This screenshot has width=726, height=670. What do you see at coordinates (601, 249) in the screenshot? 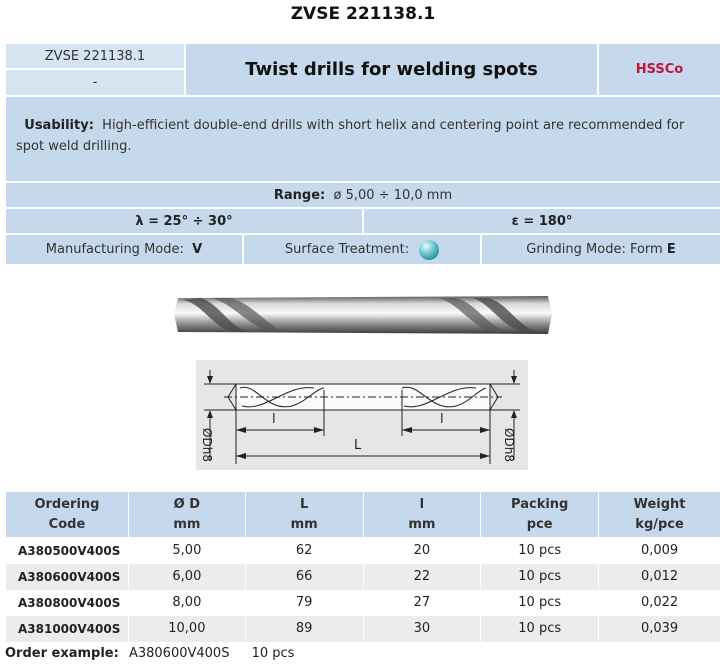
I see `grinding-mode: Grinding Mode: Form E` at bounding box center [601, 249].